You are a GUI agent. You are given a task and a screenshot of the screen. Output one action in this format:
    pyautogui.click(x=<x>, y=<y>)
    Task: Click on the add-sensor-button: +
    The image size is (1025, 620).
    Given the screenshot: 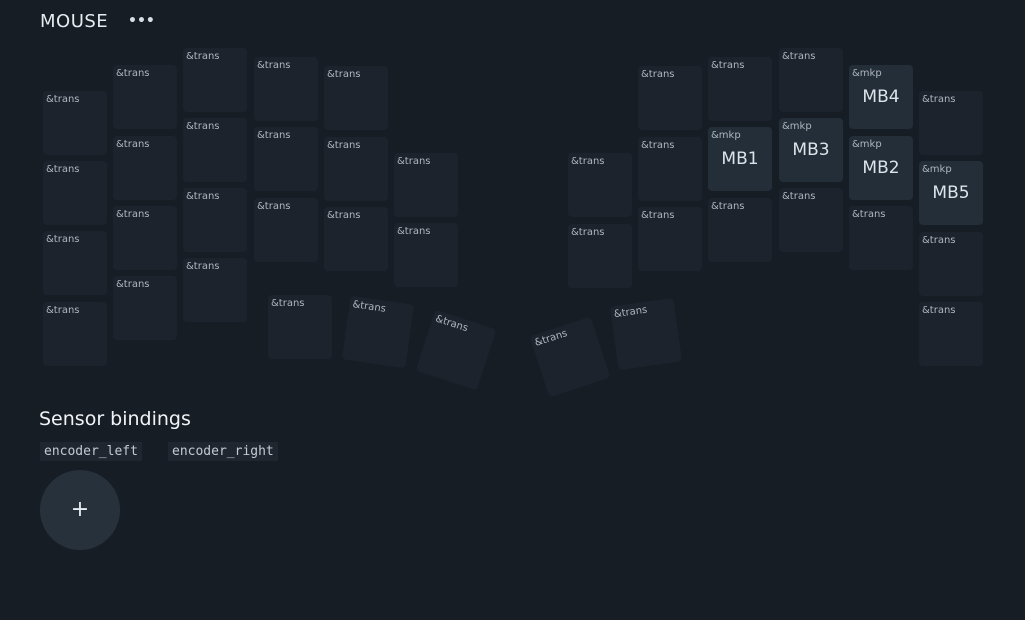 What is the action you would take?
    pyautogui.click(x=80, y=510)
    